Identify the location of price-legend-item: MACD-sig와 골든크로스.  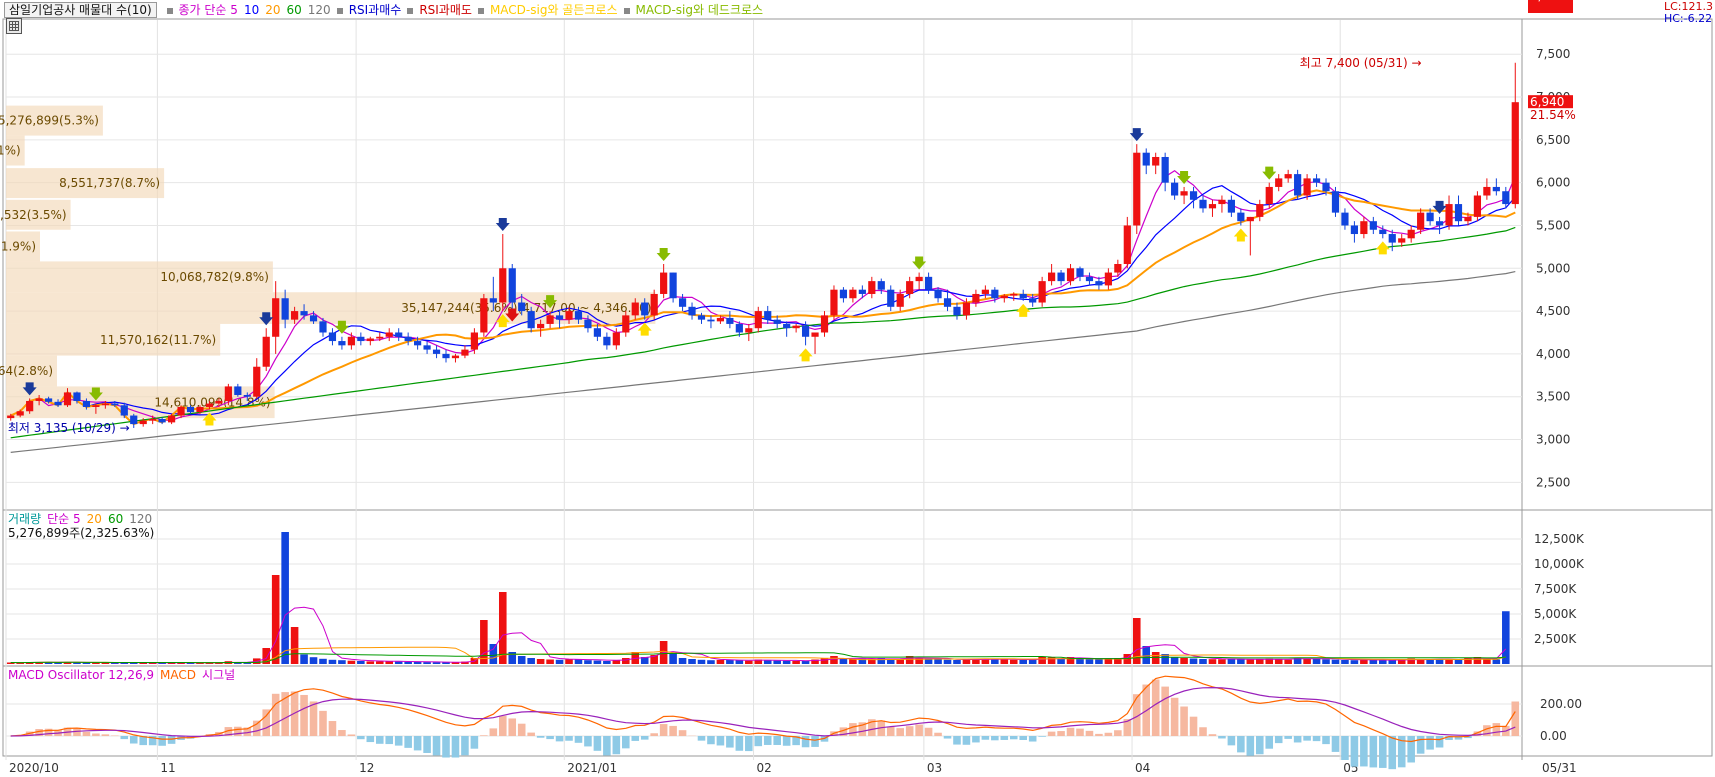
(554, 10).